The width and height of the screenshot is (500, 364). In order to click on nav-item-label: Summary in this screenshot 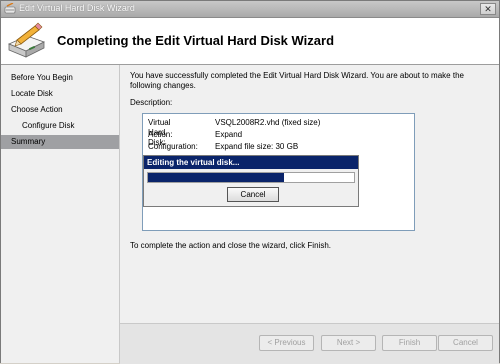, I will do `click(28, 141)`.